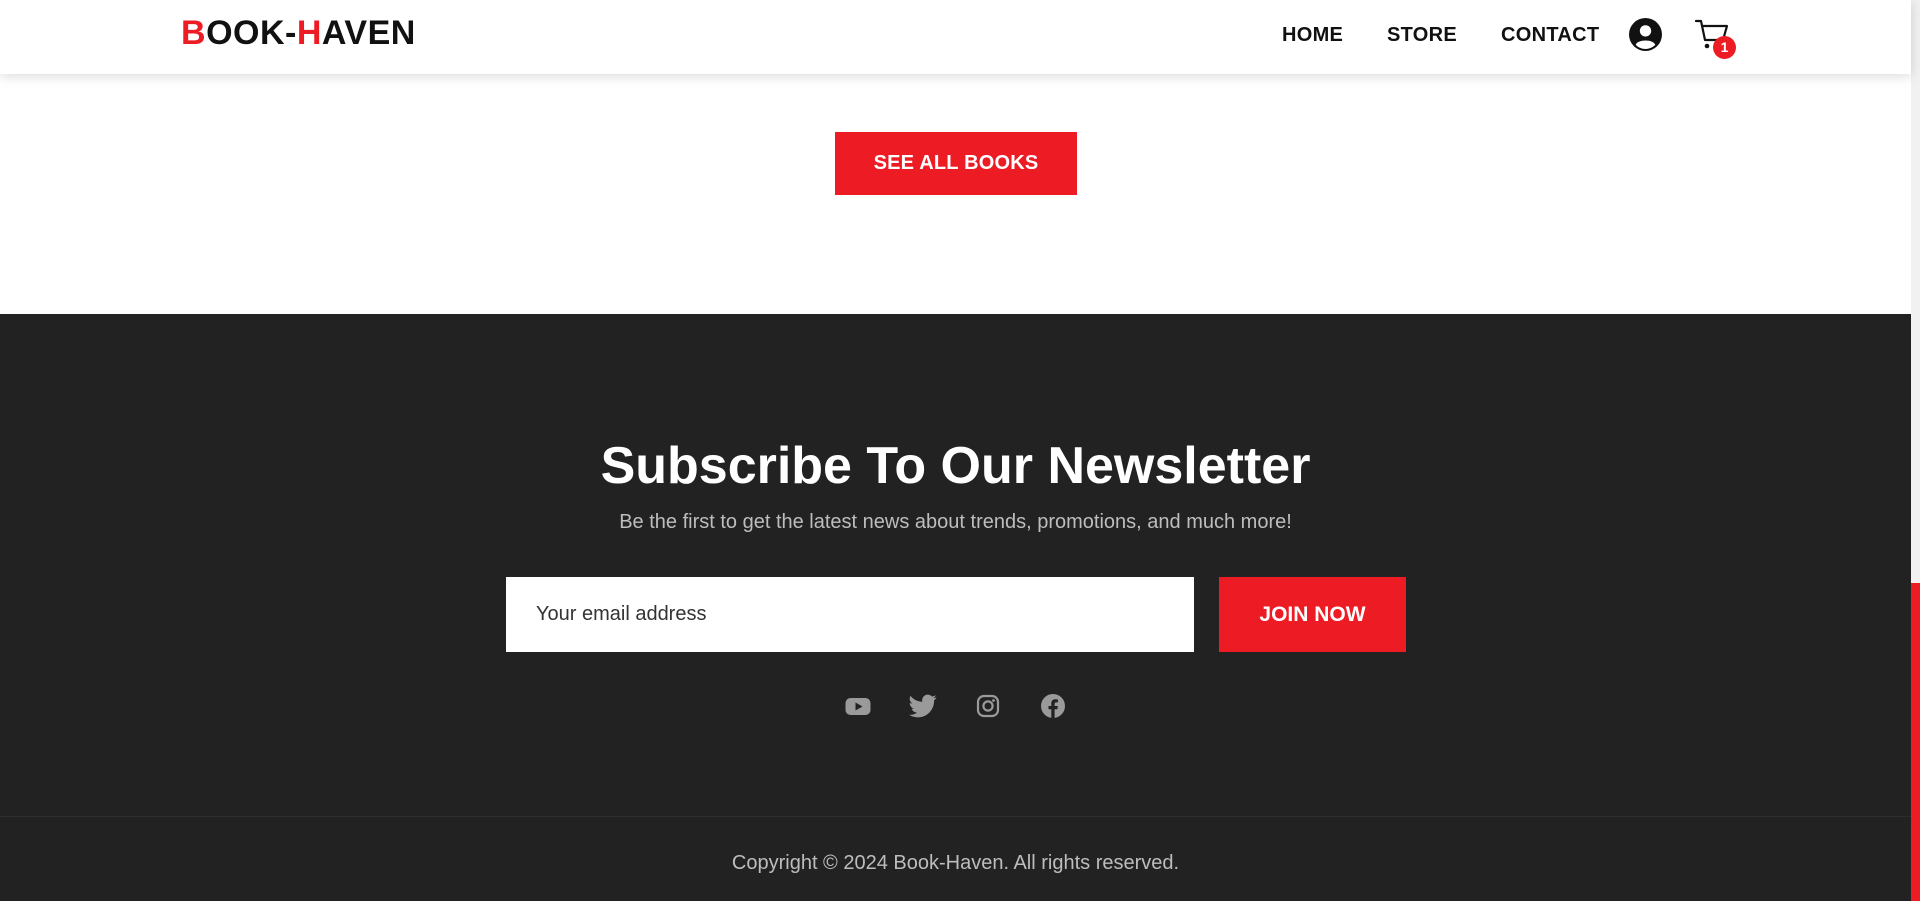 This screenshot has height=901, width=1920. What do you see at coordinates (1550, 35) in the screenshot?
I see `nav-contact-link: CONTACT` at bounding box center [1550, 35].